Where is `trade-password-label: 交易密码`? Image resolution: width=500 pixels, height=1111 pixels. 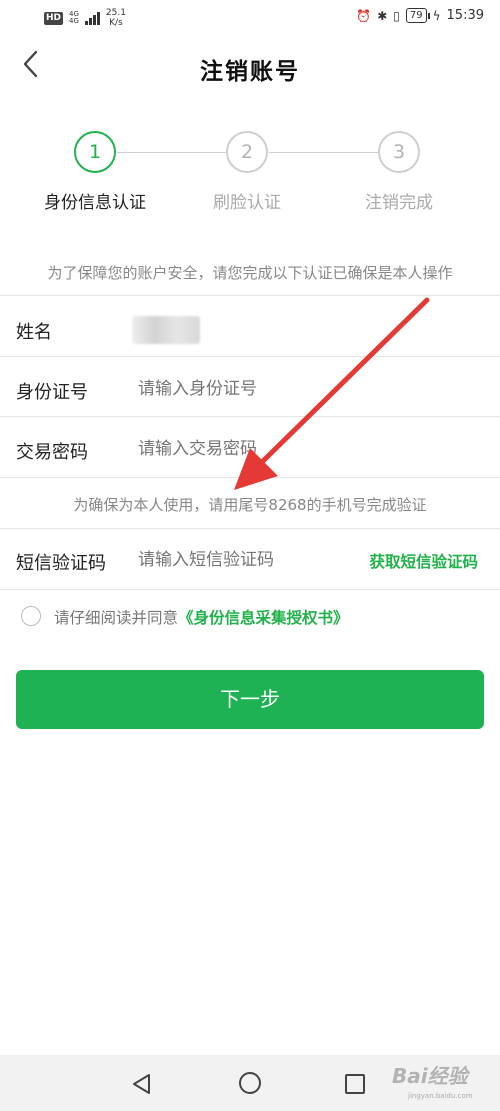 trade-password-label: 交易密码 is located at coordinates (52, 452).